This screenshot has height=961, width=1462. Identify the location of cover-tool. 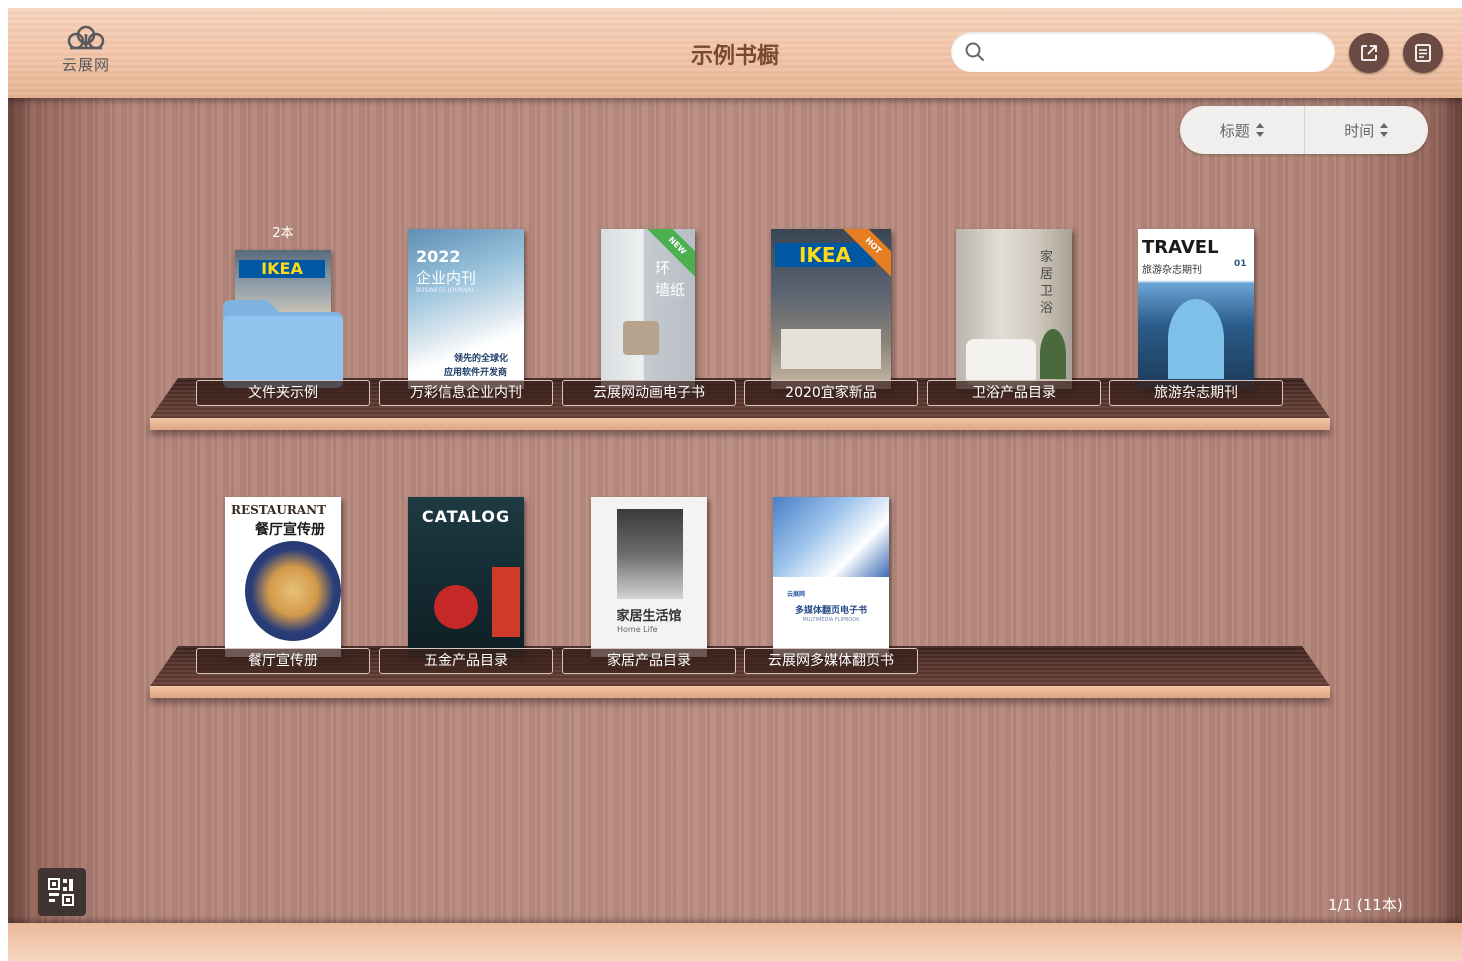
(456, 607).